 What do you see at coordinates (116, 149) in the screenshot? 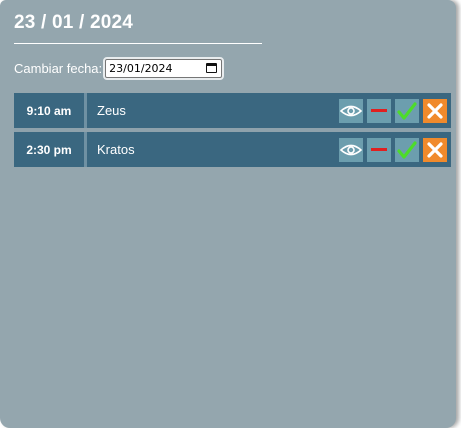
I see `appointment-name: Kratos` at bounding box center [116, 149].